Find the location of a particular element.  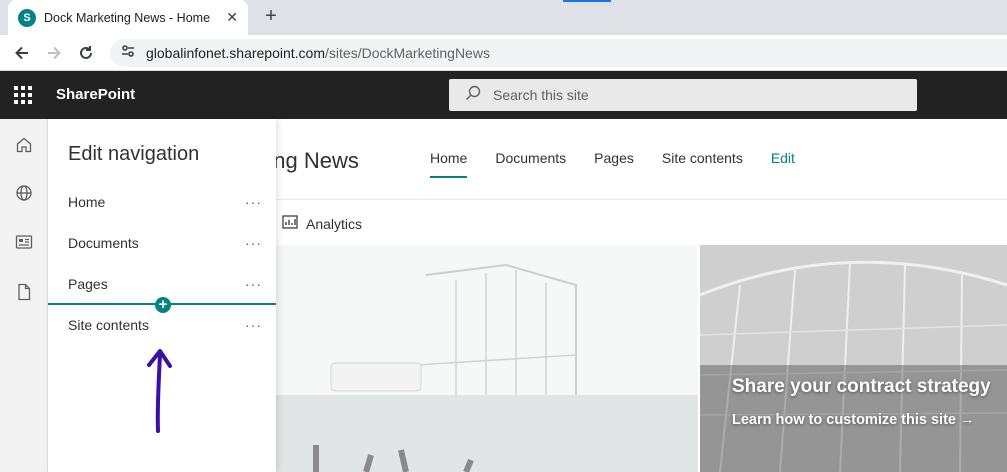

tab-strip-indicator is located at coordinates (587, 1).